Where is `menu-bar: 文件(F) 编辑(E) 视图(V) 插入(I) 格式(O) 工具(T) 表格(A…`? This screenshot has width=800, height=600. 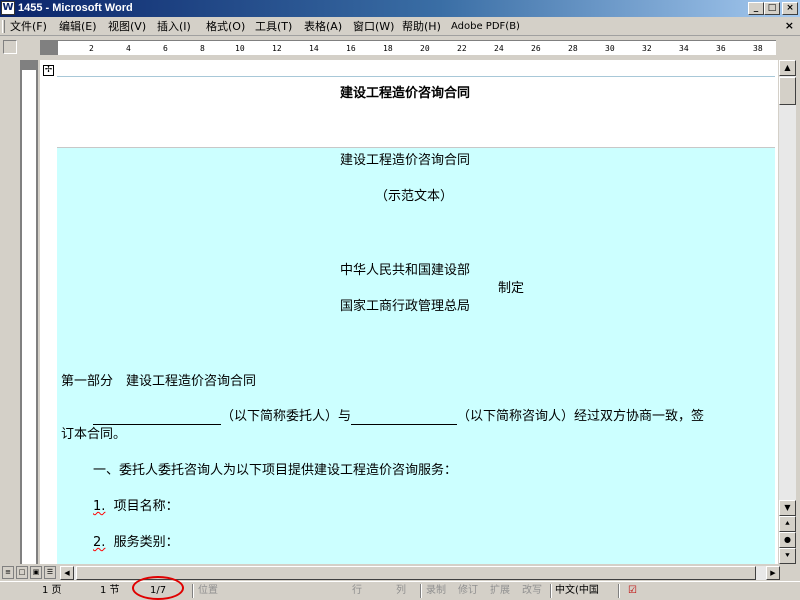
menu-bar: 文件(F) 编辑(E) 视图(V) 插入(I) 格式(O) 工具(T) 表格(A… is located at coordinates (400, 26).